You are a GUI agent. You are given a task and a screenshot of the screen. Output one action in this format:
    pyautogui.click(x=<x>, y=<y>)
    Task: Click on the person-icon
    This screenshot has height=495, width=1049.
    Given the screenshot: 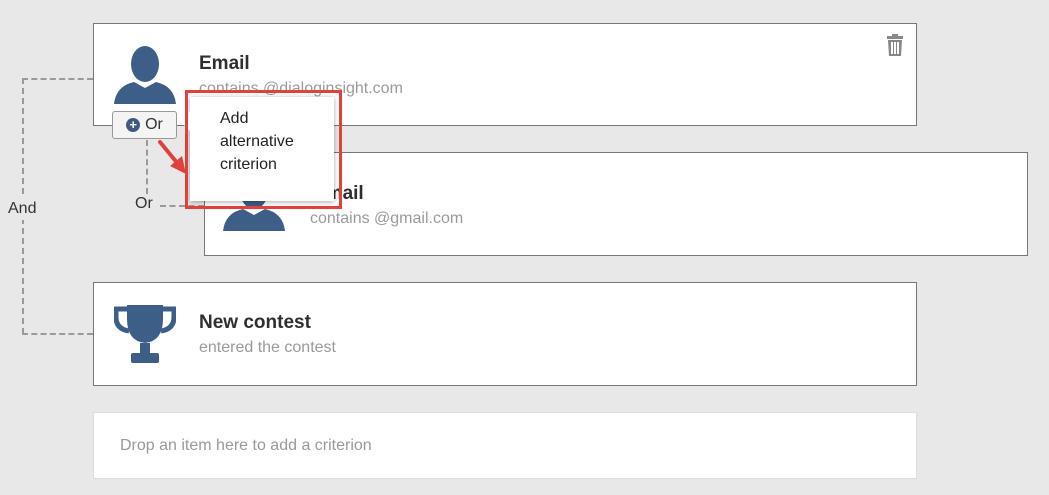 What is the action you would take?
    pyautogui.click(x=145, y=75)
    